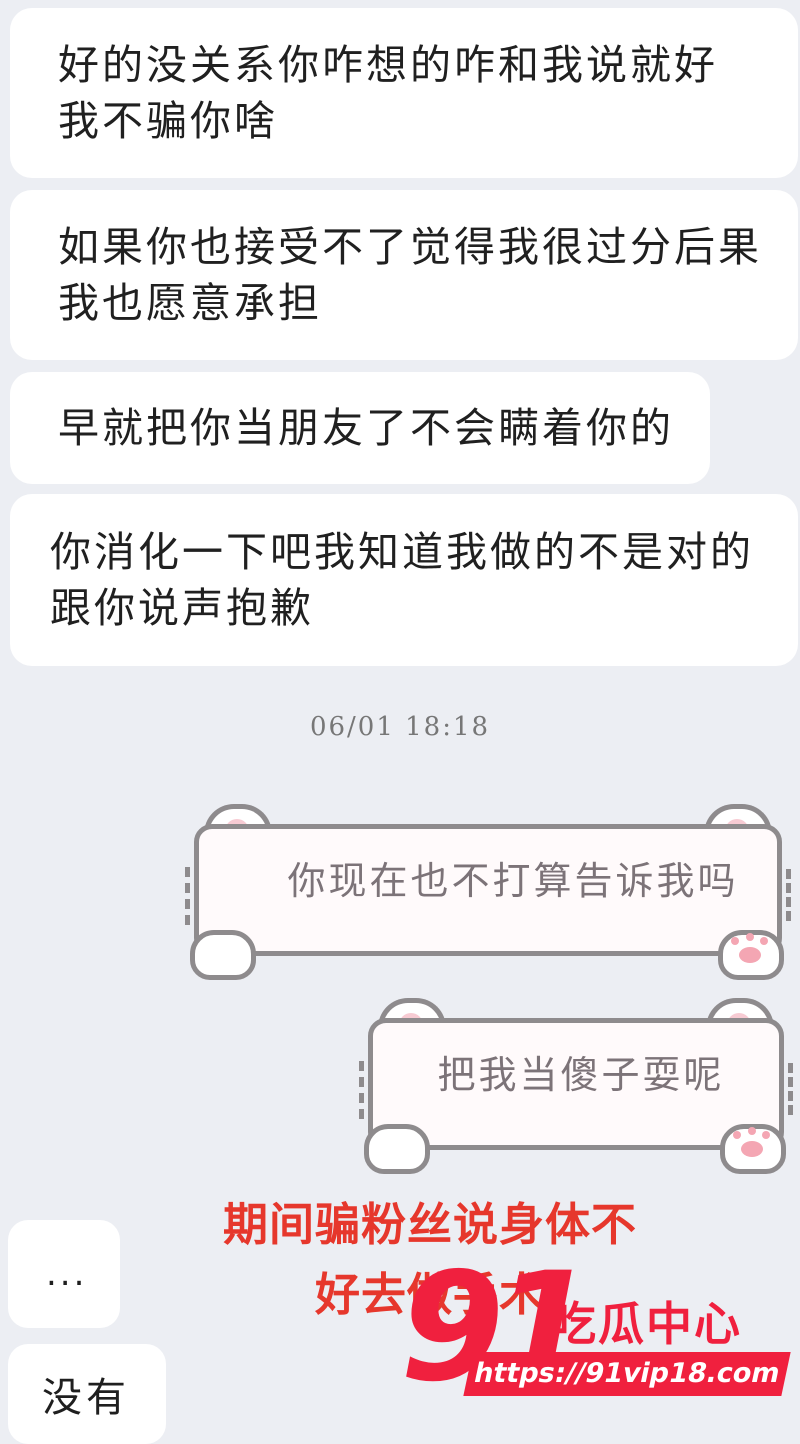 The height and width of the screenshot is (1444, 800). What do you see at coordinates (581, 1075) in the screenshot?
I see `message-text: 把我当傻子耍呢` at bounding box center [581, 1075].